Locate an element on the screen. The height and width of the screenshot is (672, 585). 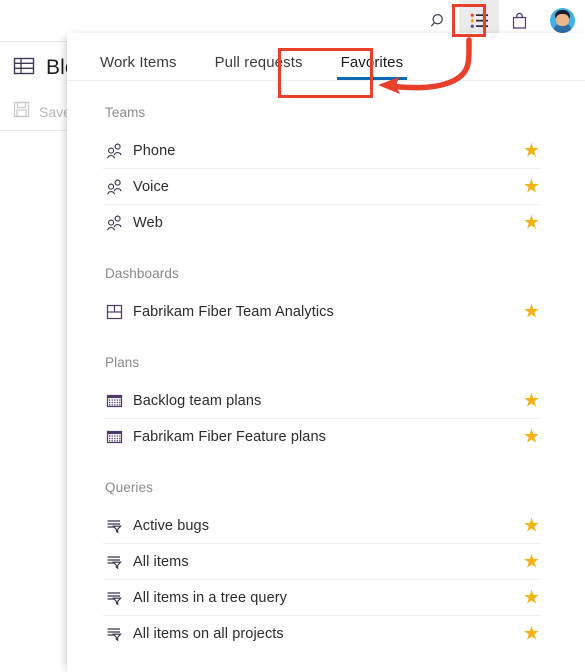
list-item: Phone ★ is located at coordinates (321, 150).